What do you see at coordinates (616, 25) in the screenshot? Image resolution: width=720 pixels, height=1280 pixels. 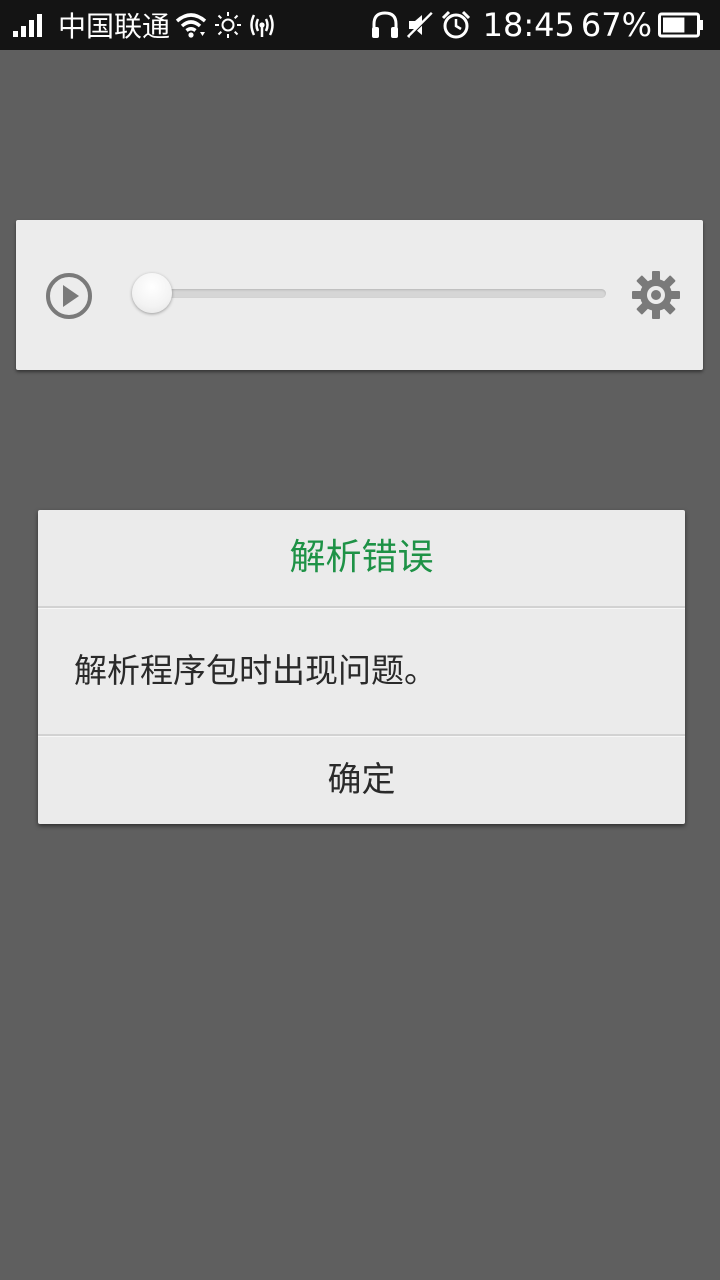 I see `battery-percent: 67%` at bounding box center [616, 25].